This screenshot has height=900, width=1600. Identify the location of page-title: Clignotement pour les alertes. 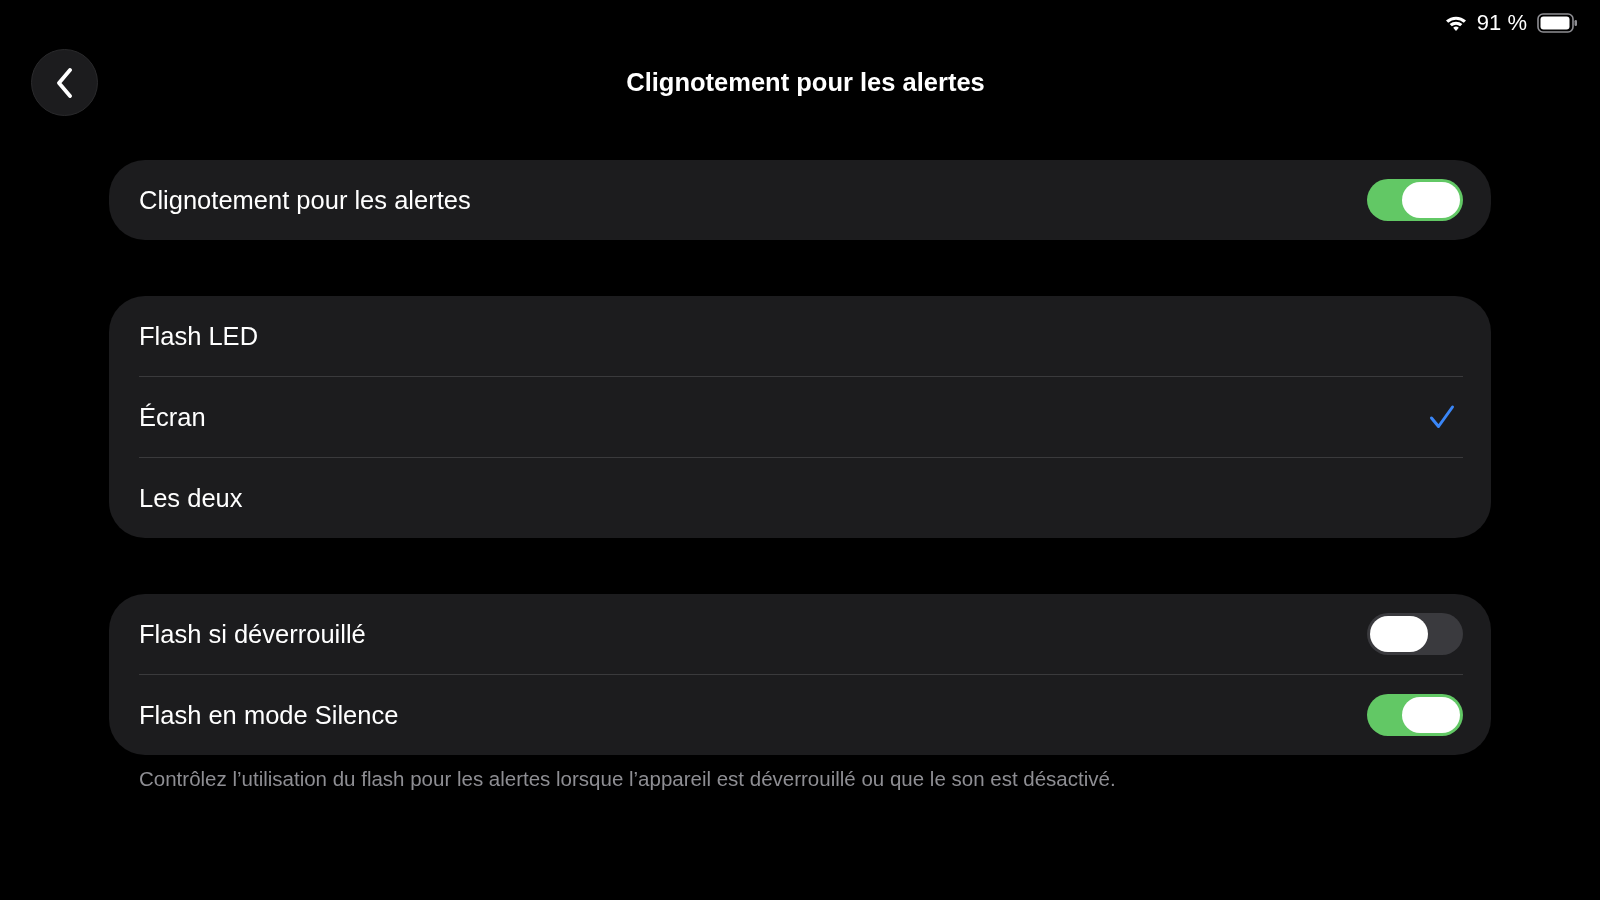
(805, 82).